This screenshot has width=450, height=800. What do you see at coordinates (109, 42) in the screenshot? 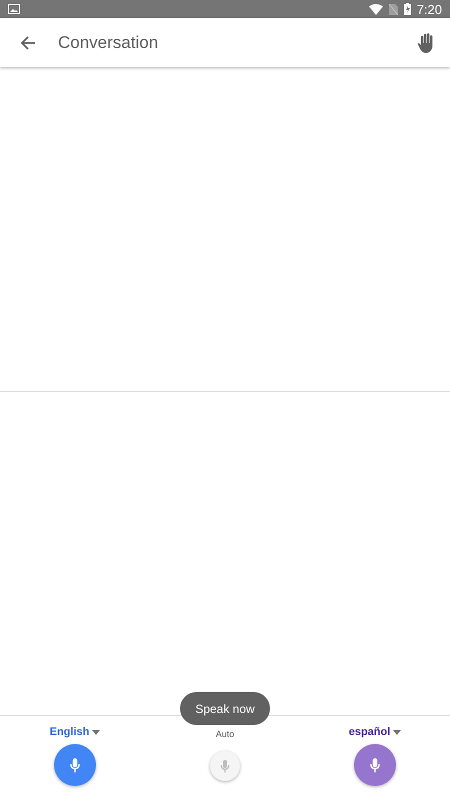
I see `page-title: Conversation` at bounding box center [109, 42].